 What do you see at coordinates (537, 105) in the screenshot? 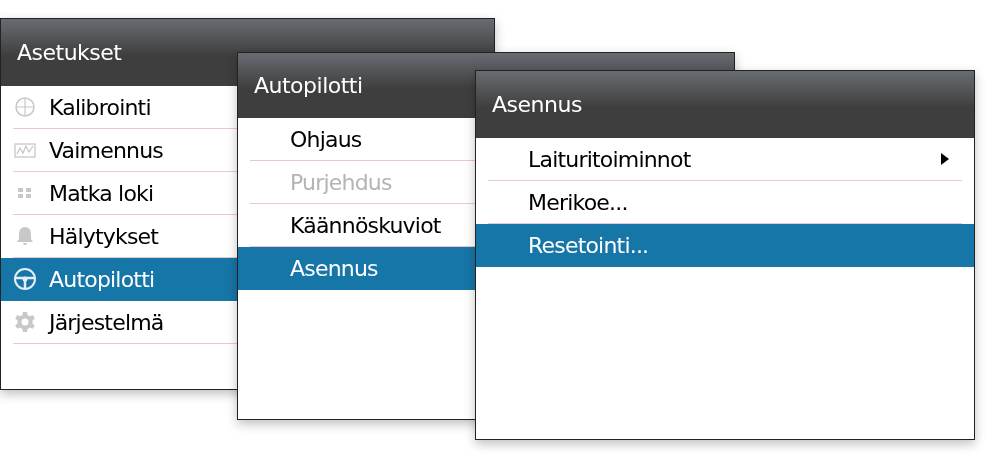
I see `window-title: Asennus` at bounding box center [537, 105].